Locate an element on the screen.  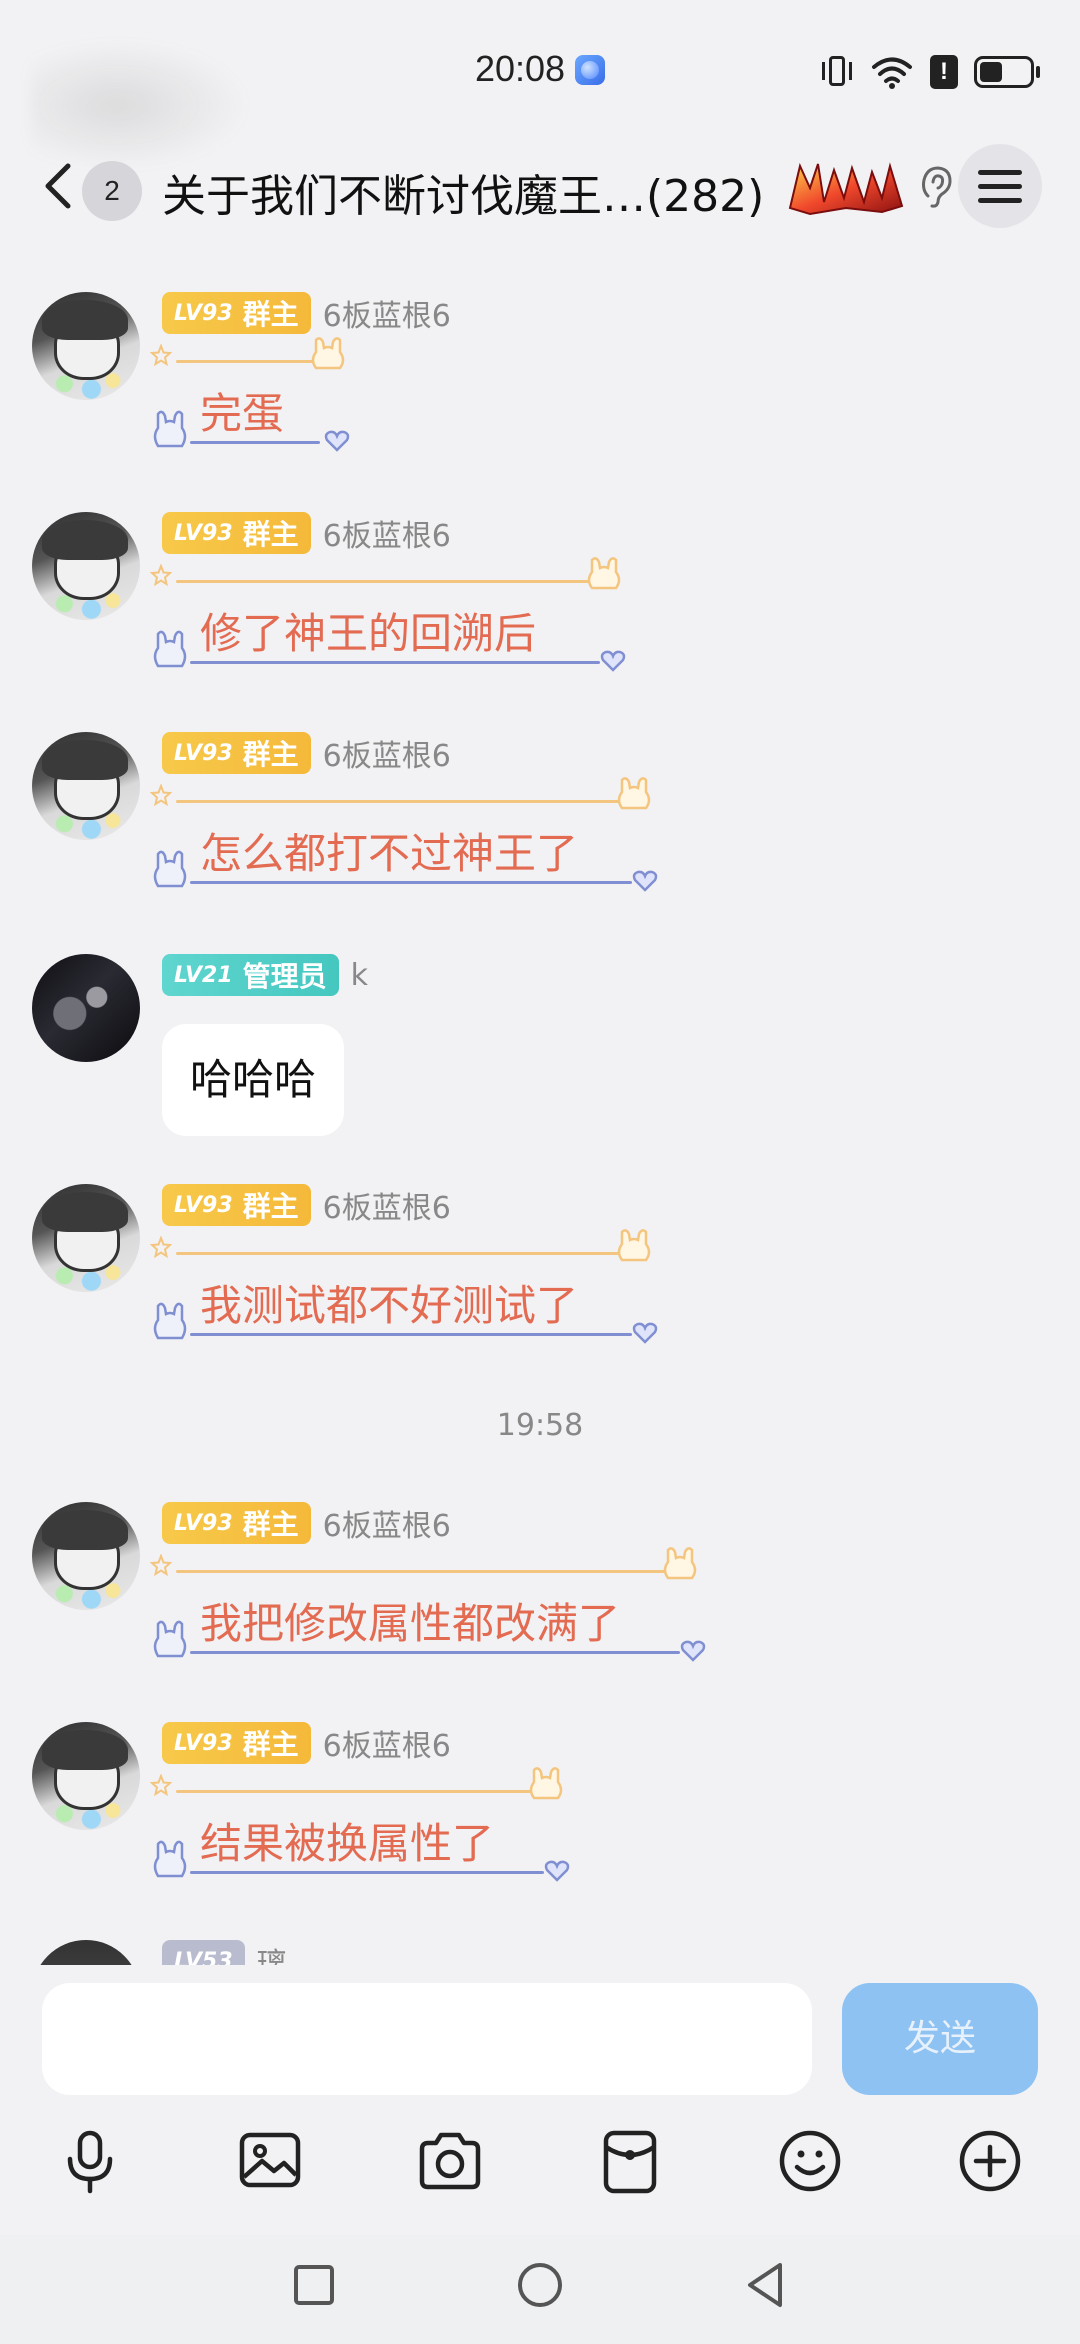
message-text: 哈哈哈 is located at coordinates (253, 1079).